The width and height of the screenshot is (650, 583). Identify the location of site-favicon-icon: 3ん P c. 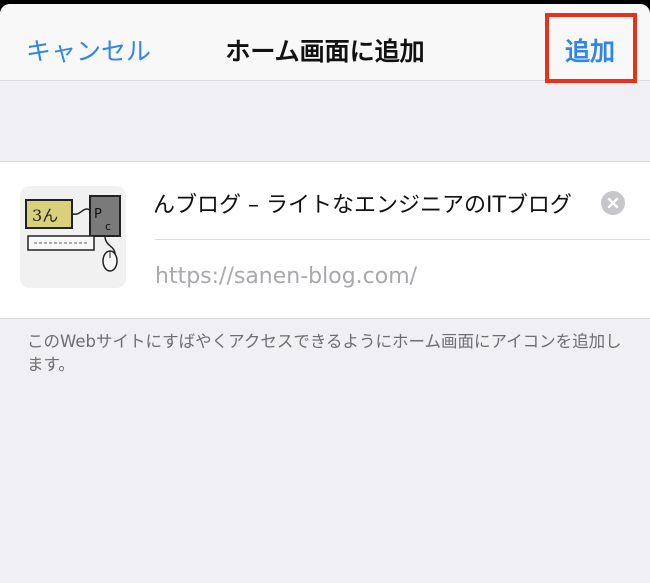
(73, 237).